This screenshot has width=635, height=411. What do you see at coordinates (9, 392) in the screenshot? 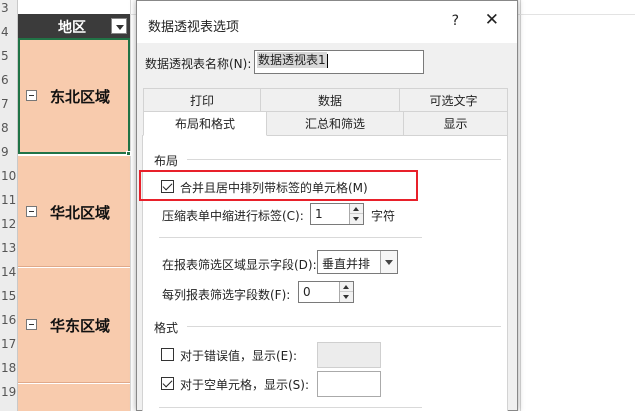
I see `row-number: 19` at bounding box center [9, 392].